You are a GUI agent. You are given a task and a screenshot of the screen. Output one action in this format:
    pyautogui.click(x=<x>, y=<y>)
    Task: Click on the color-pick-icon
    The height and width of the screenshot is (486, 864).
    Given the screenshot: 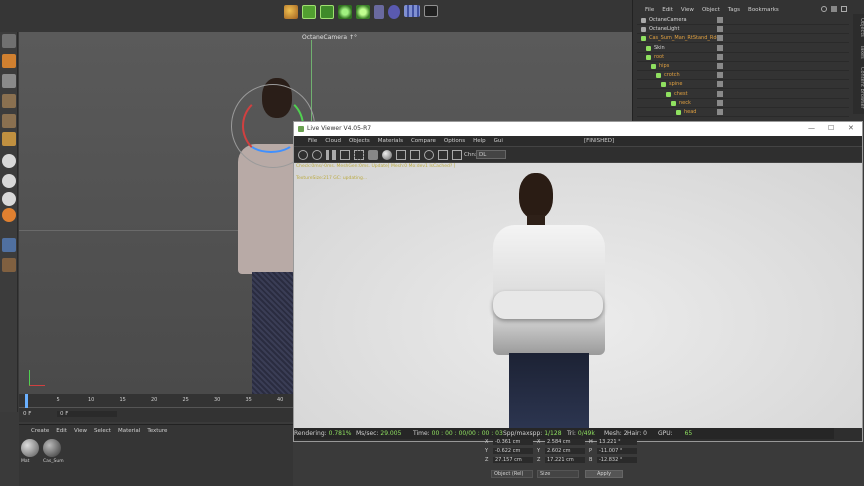 What is the action you would take?
    pyautogui.click(x=457, y=155)
    